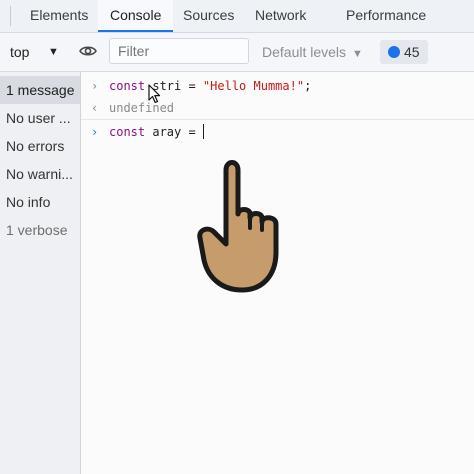  Describe the element at coordinates (39, 52) in the screenshot. I see `context-selector: top ▼` at that location.